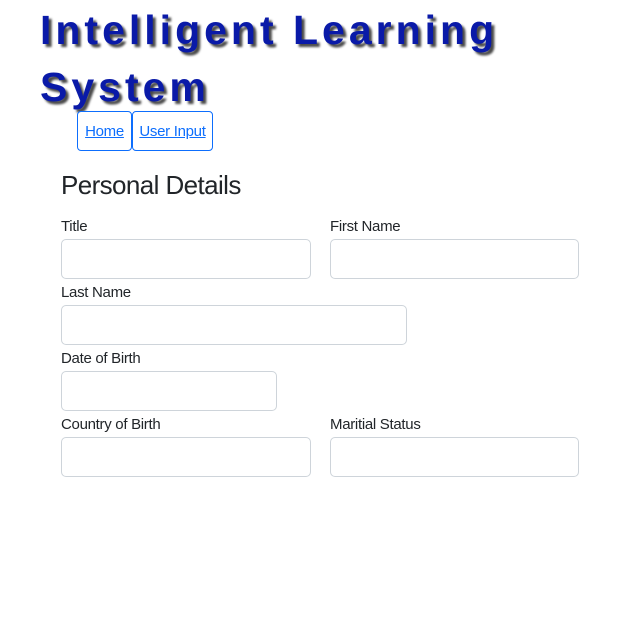 Image resolution: width=640 pixels, height=640 pixels. I want to click on country-of-birth-input, so click(186, 457).